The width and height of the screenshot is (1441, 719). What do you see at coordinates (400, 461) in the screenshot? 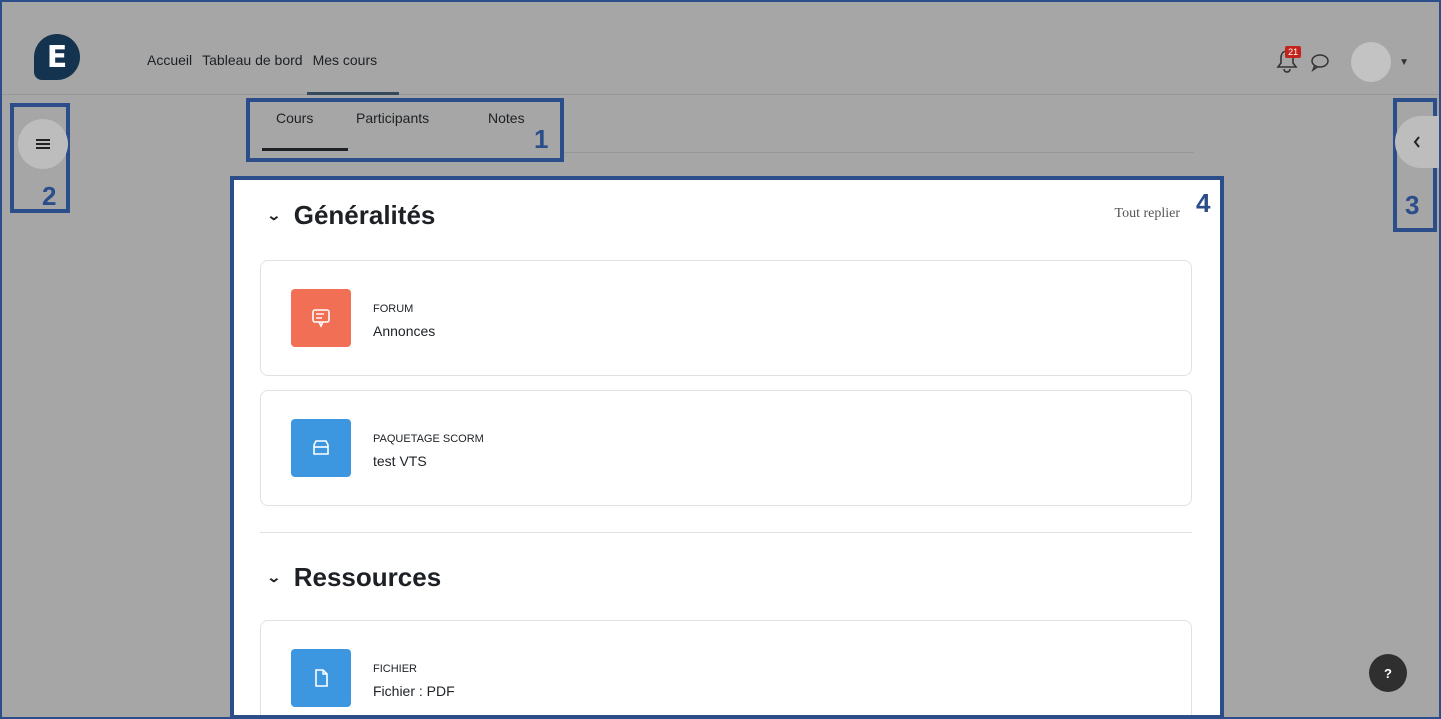
I see `activity-name-link: test VTS` at bounding box center [400, 461].